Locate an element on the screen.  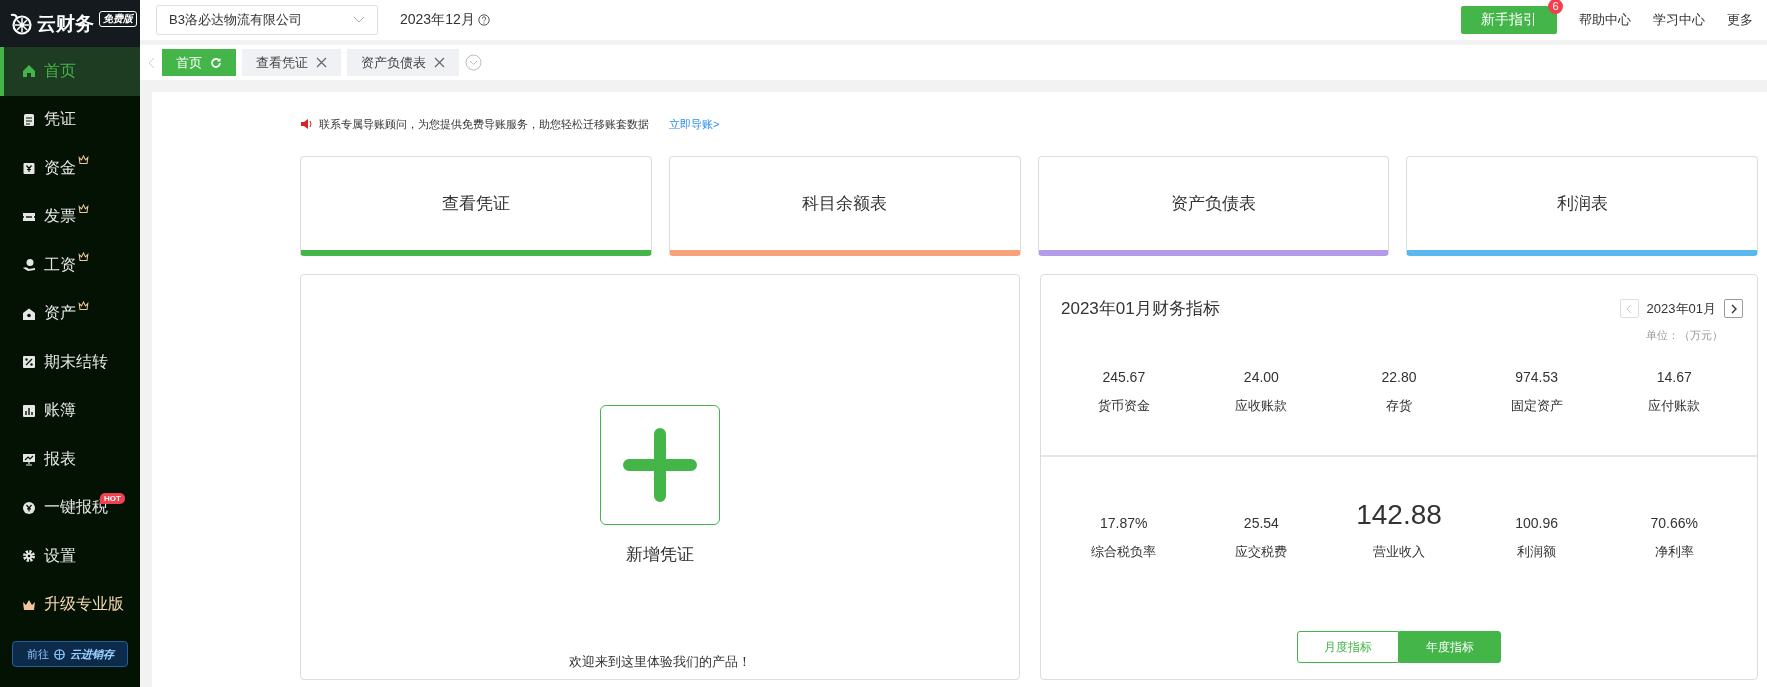
chevron-down-icon is located at coordinates (359, 20).